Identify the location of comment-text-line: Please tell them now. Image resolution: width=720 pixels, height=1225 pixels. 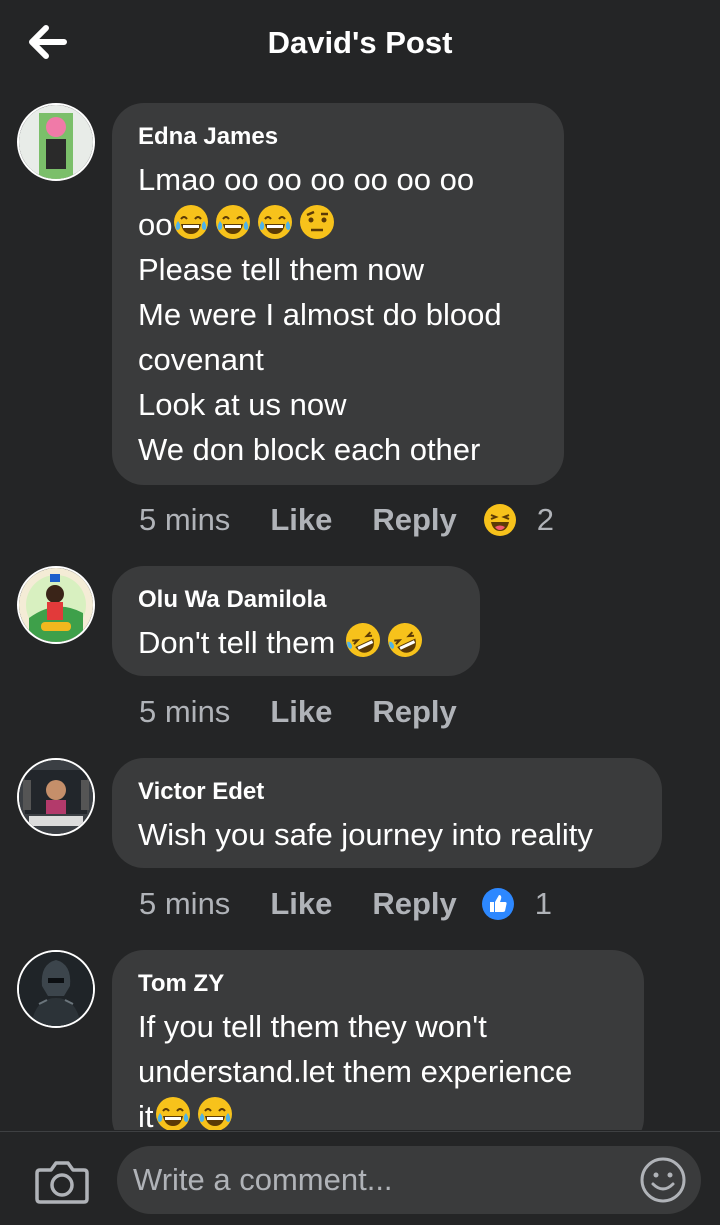
(281, 269).